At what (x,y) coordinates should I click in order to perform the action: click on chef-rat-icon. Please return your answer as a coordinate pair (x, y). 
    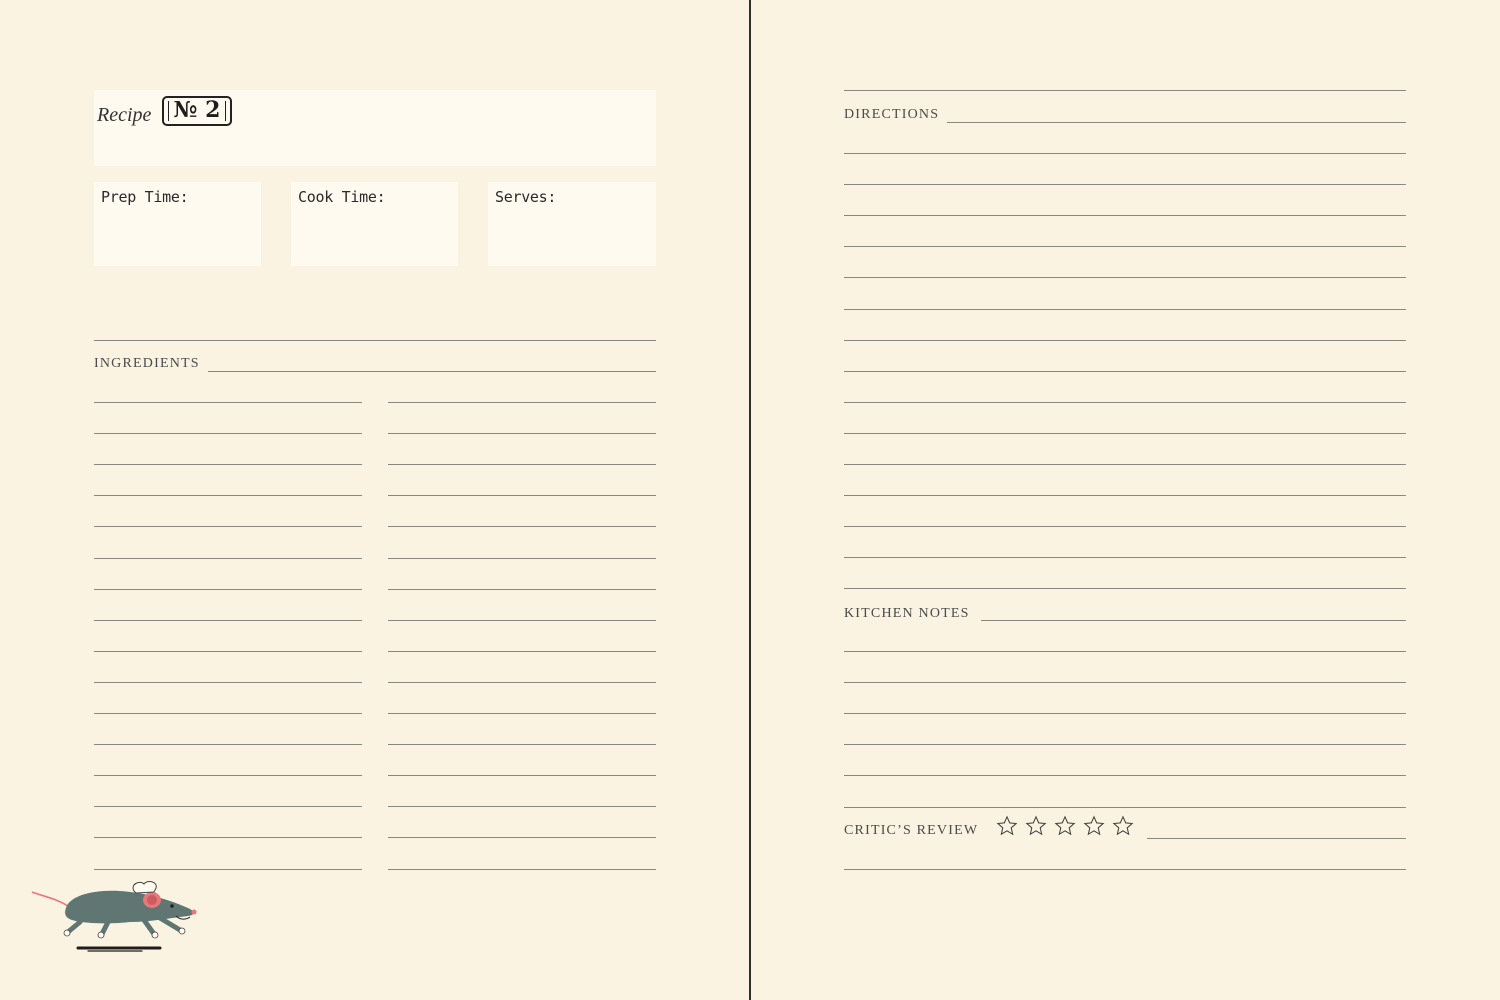
    Looking at the image, I should click on (114, 916).